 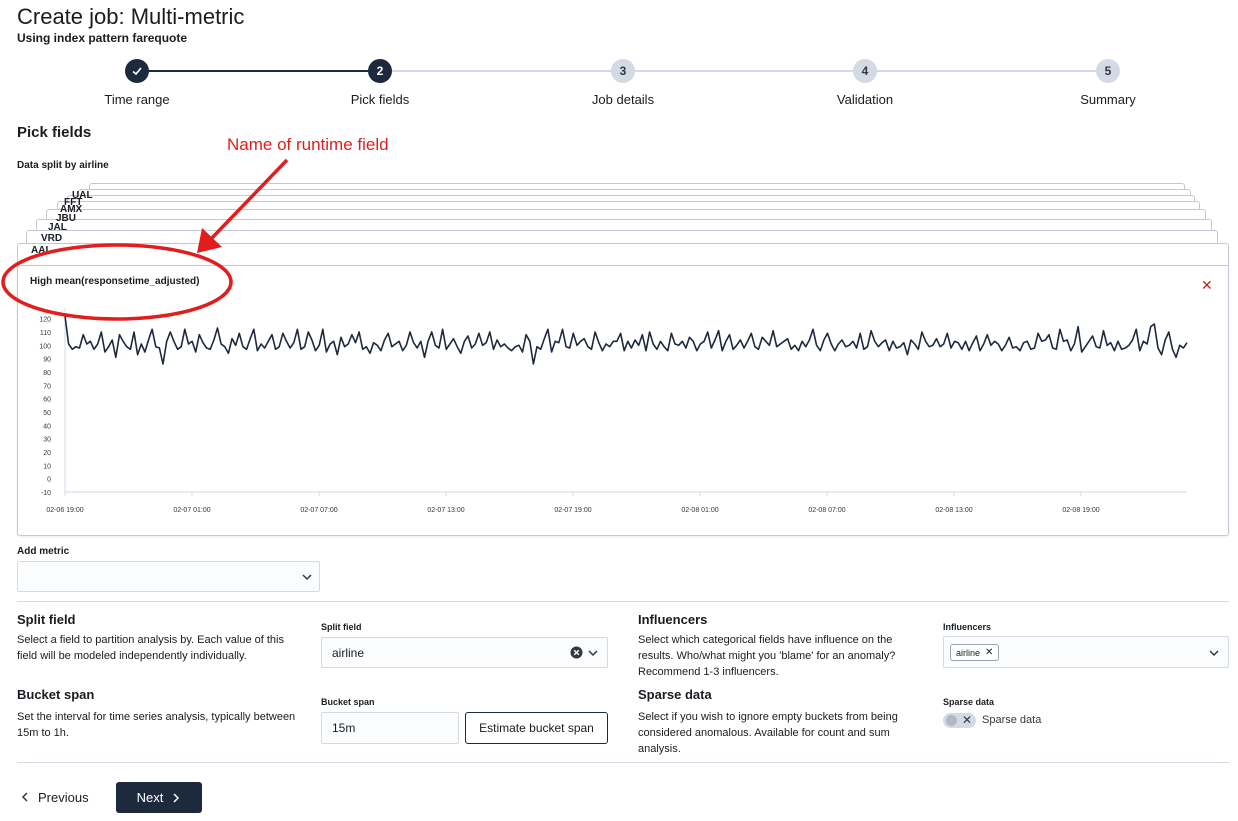 I want to click on step-1-circle, so click(x=137, y=71).